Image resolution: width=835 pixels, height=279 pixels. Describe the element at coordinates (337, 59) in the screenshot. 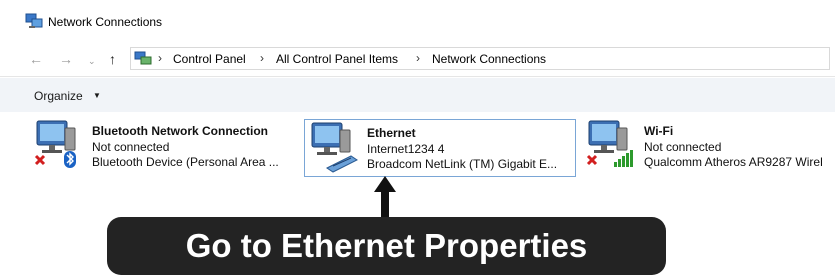

I see `breadcrumb-all-items: All Control Panel Items` at that location.